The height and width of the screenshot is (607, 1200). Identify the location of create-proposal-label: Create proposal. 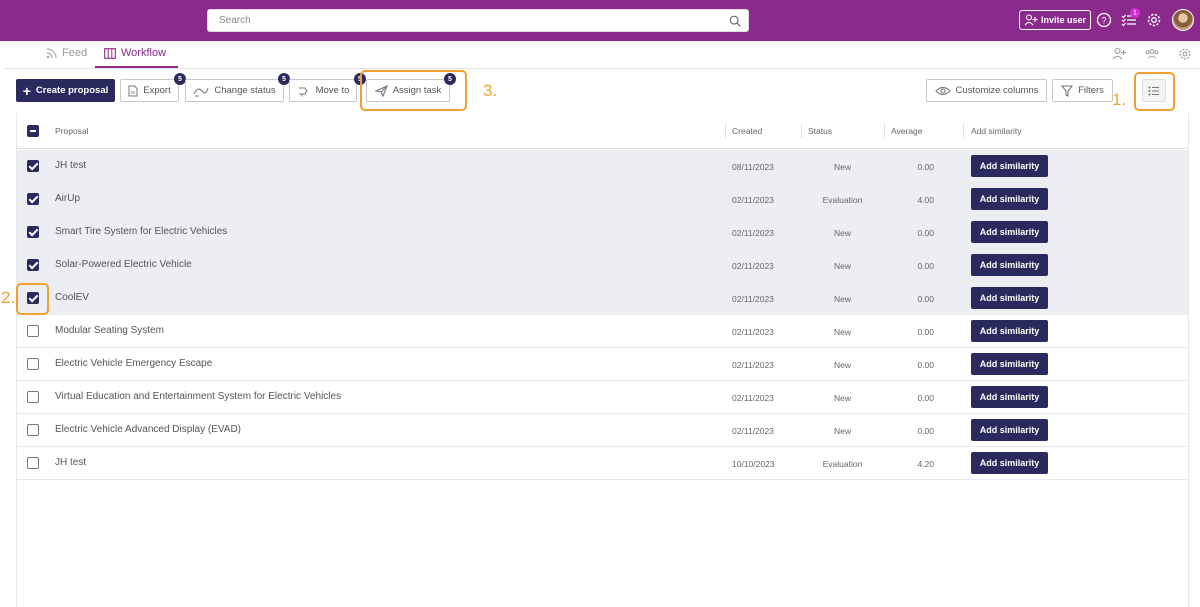
(72, 90).